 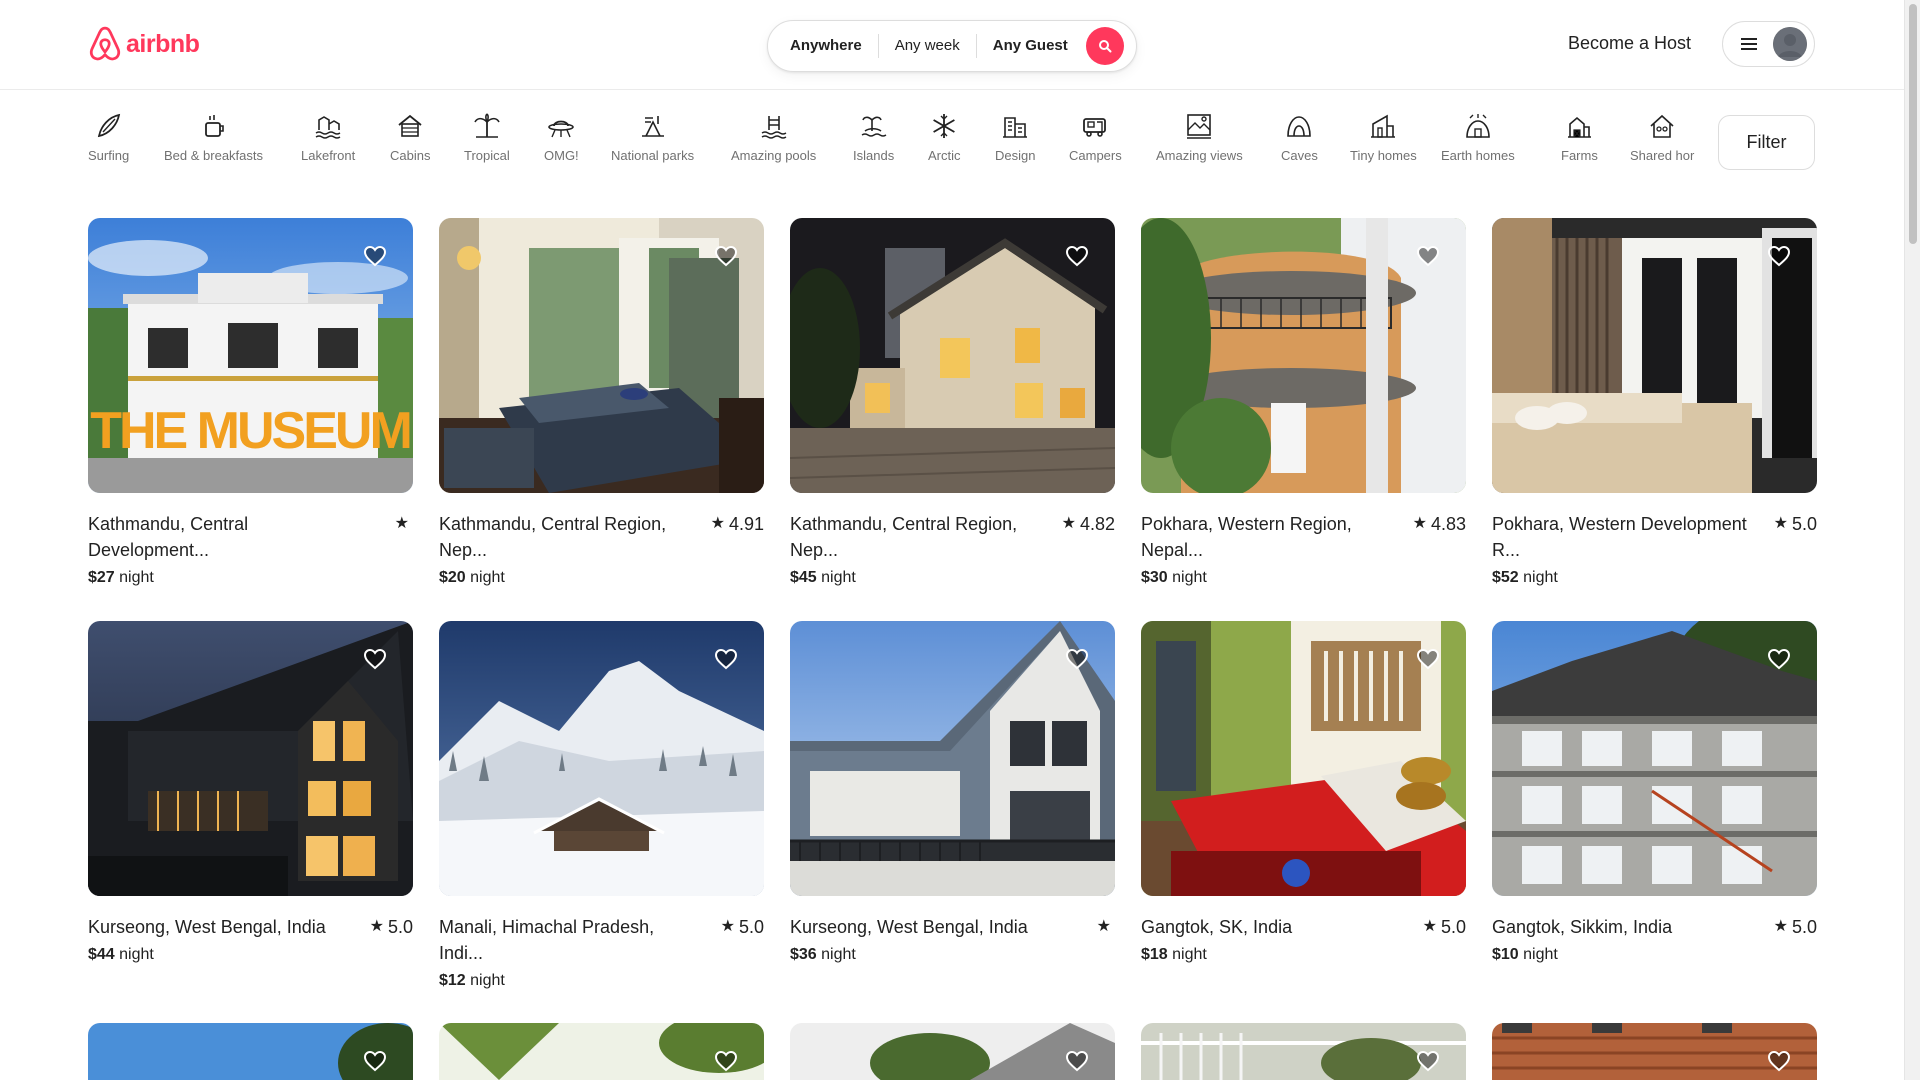 What do you see at coordinates (561, 137) in the screenshot?
I see `category-omg: OMG!` at bounding box center [561, 137].